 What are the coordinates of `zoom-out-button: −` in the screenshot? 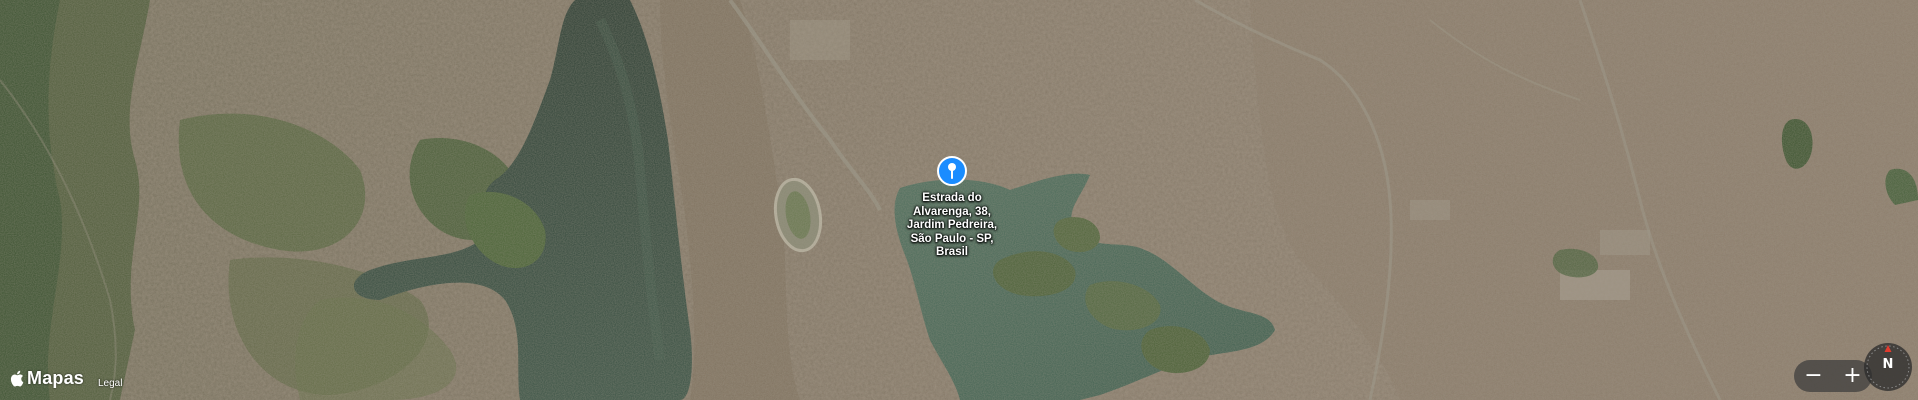 It's located at (1814, 376).